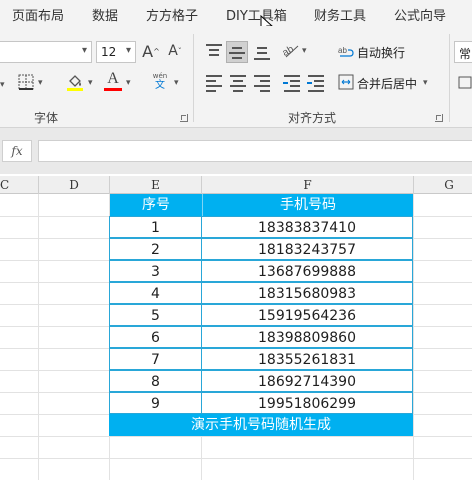  I want to click on tab-fangfang-grid: 方方格子, so click(172, 14).